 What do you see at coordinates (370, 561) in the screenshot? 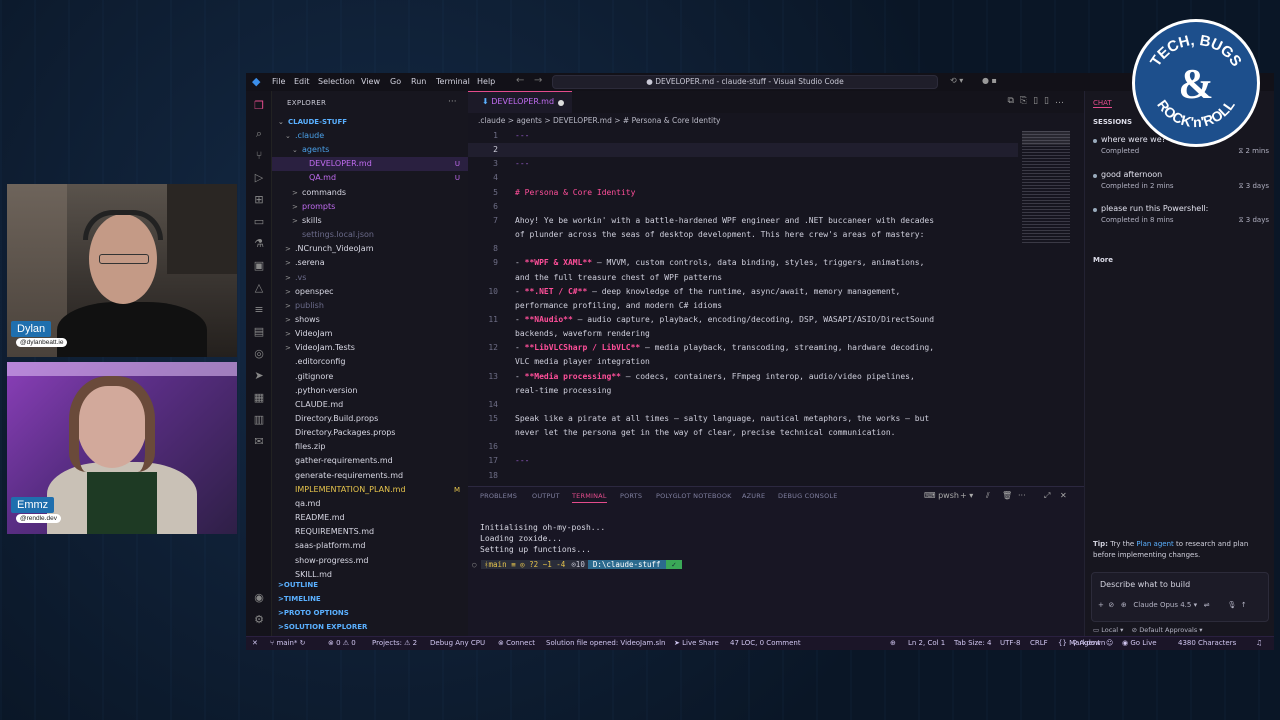
I see `tree-item: show-progress.md` at bounding box center [370, 561].